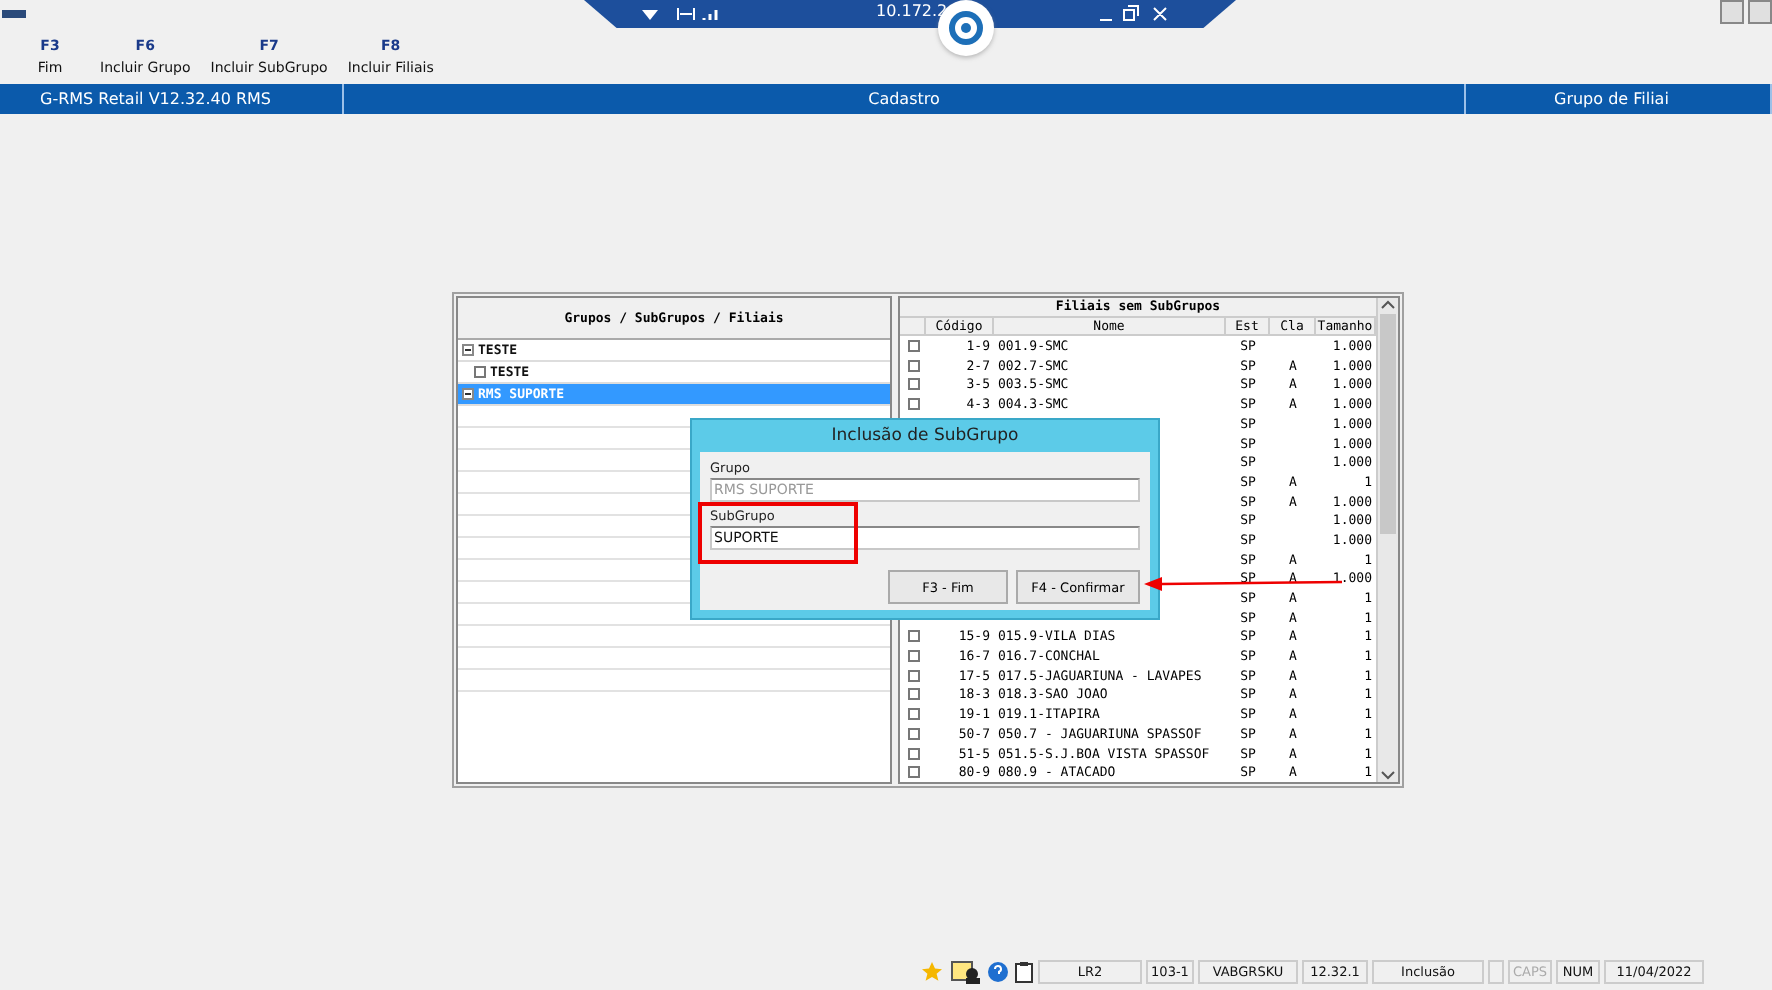  What do you see at coordinates (650, 14) in the screenshot?
I see `dropdown-icon` at bounding box center [650, 14].